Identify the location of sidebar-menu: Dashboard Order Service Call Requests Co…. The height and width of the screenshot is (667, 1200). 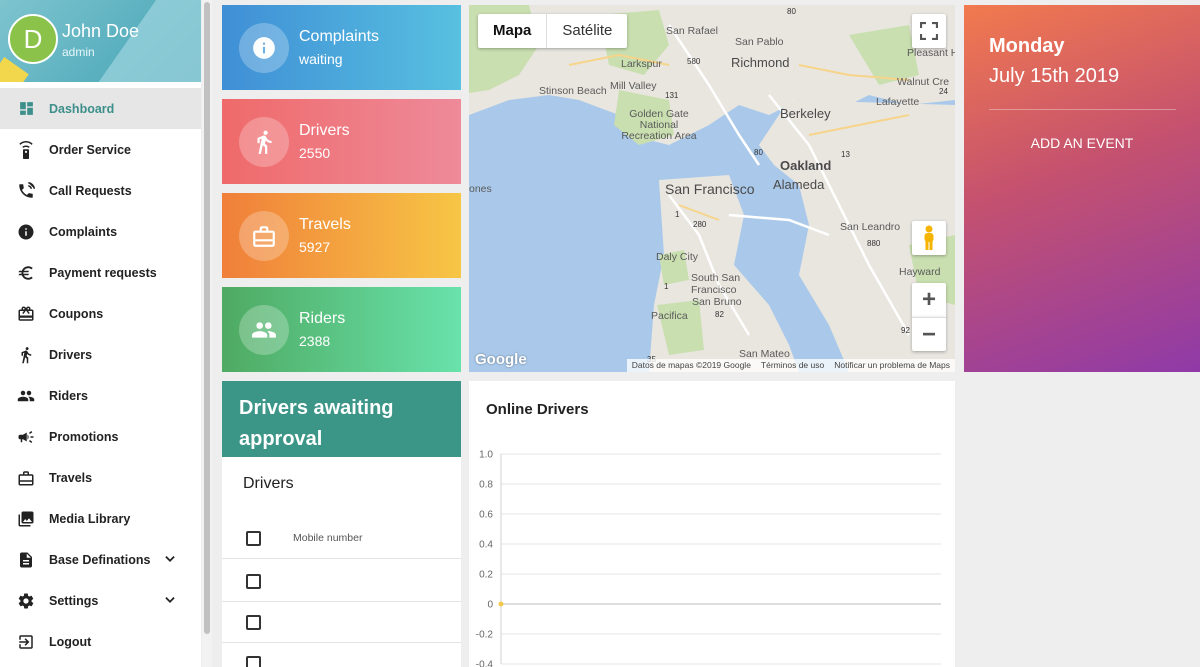
(100, 375).